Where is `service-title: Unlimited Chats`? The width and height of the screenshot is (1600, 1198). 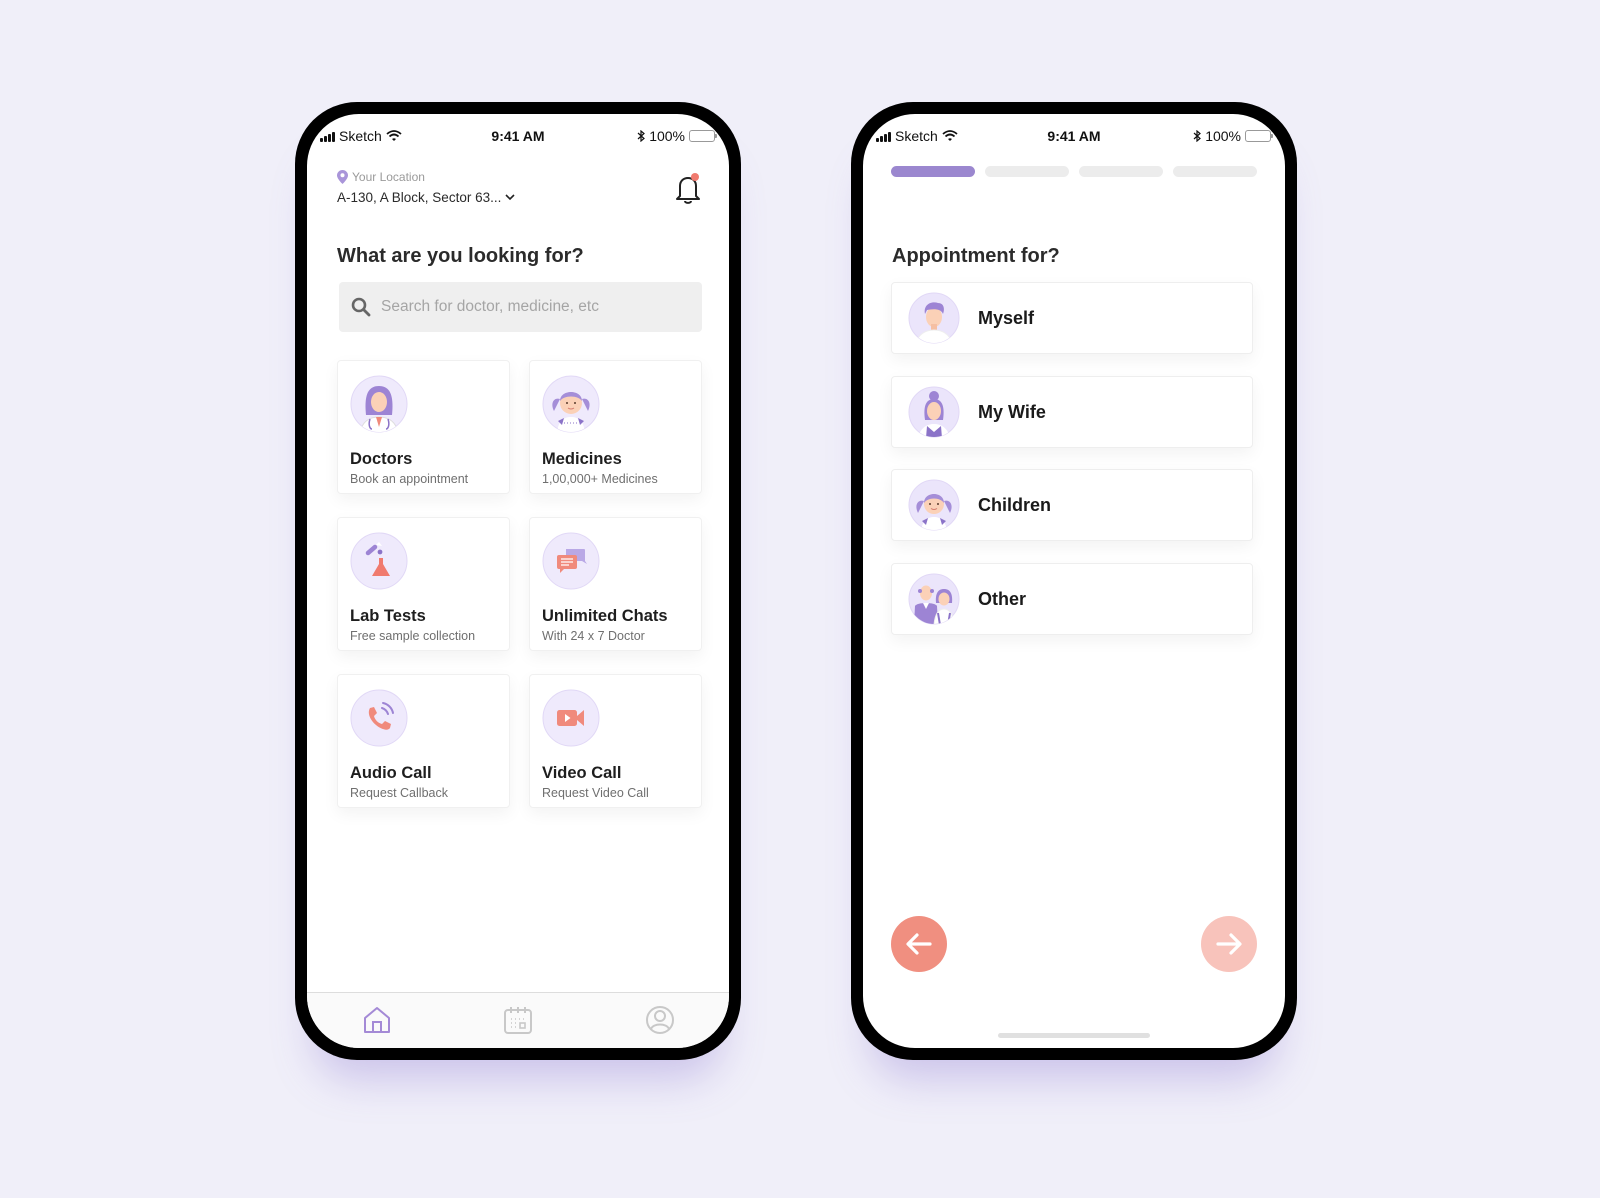
service-title: Unlimited Chats is located at coordinates (605, 616).